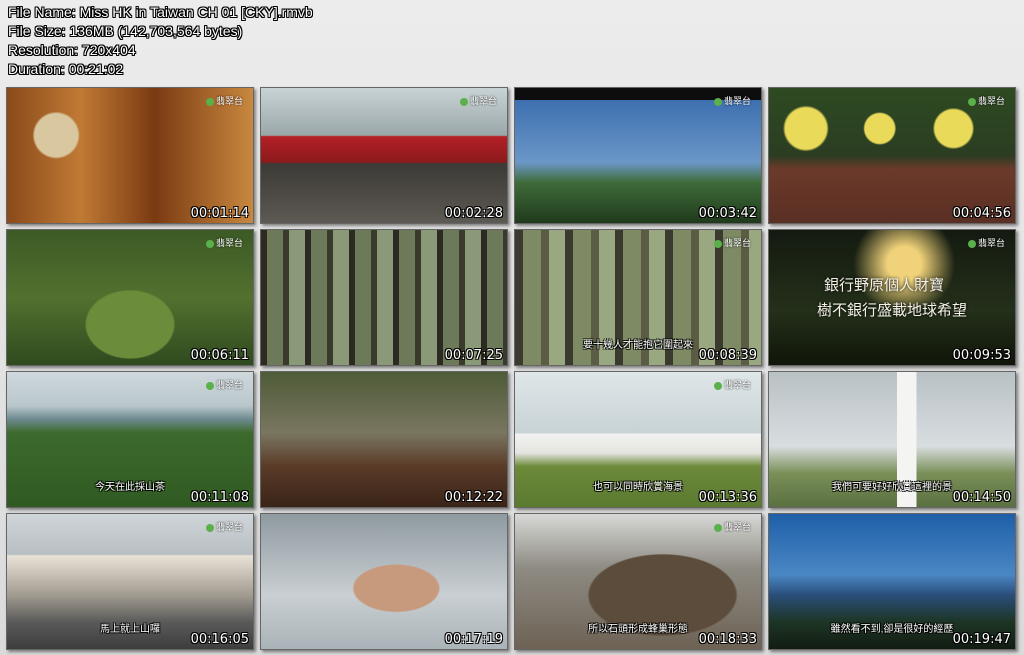  Describe the element at coordinates (473, 497) in the screenshot. I see `timestamp: 00:12:22` at that location.